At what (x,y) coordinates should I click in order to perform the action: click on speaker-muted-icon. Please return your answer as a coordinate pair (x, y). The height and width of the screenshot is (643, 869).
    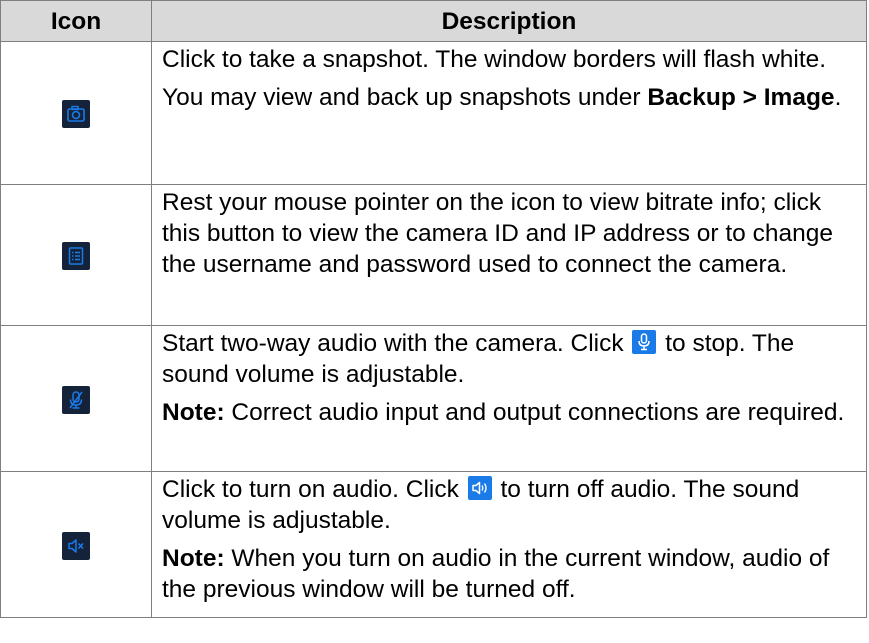
    Looking at the image, I should click on (76, 545).